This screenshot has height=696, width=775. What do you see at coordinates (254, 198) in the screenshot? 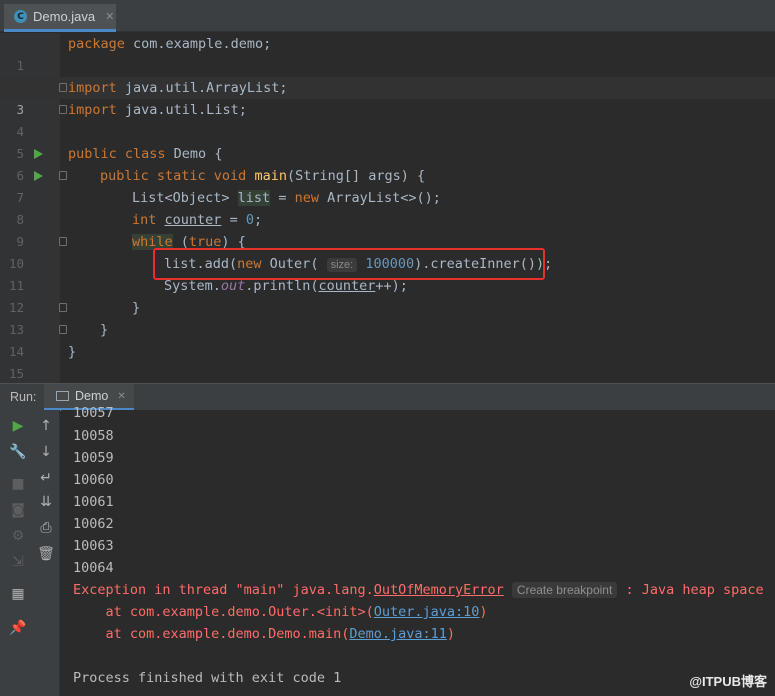
I see `variable-highlight: list` at bounding box center [254, 198].